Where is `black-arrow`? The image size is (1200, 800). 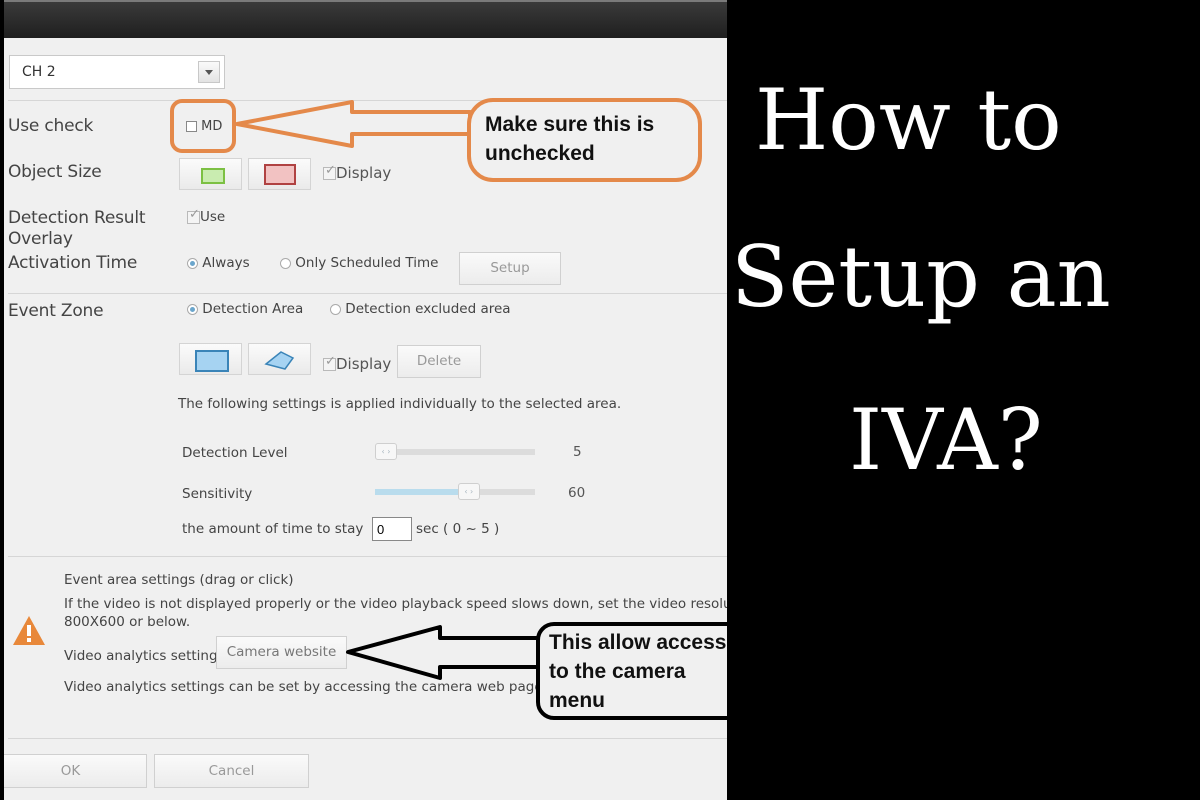
black-arrow is located at coordinates (445, 652).